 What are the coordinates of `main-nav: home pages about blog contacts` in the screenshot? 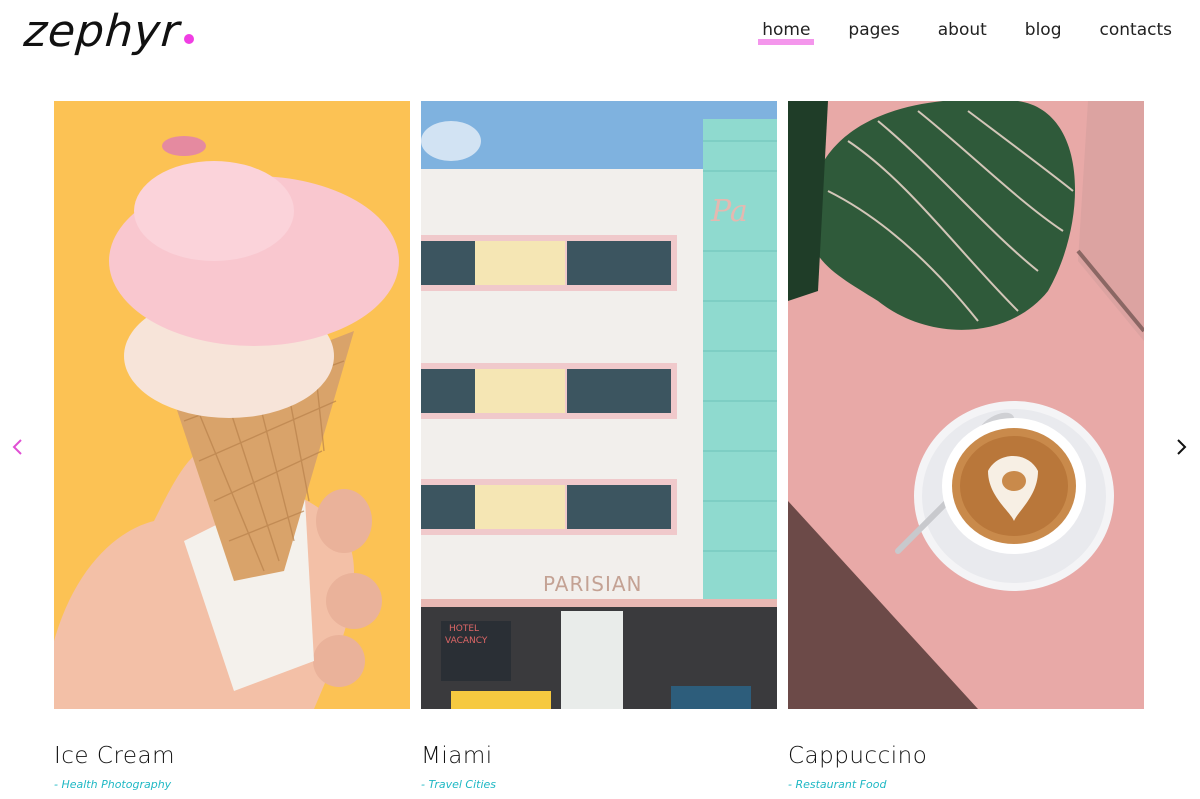 It's located at (948, 31).